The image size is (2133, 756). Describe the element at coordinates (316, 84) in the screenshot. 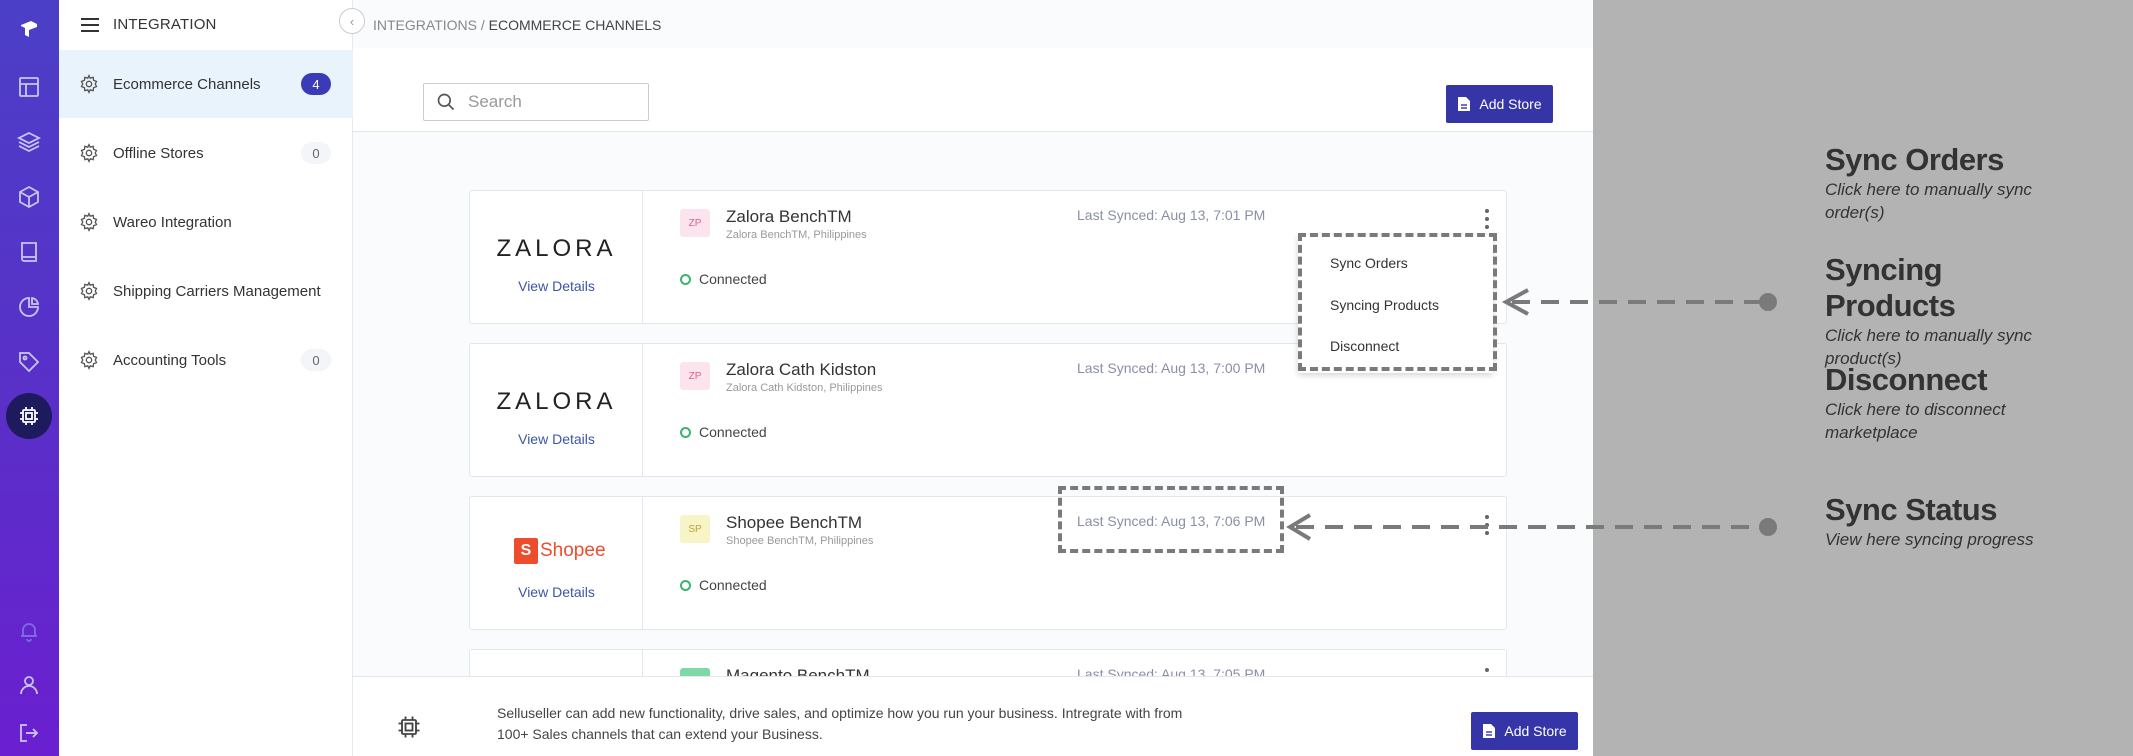

I see `count-badge: 4` at that location.